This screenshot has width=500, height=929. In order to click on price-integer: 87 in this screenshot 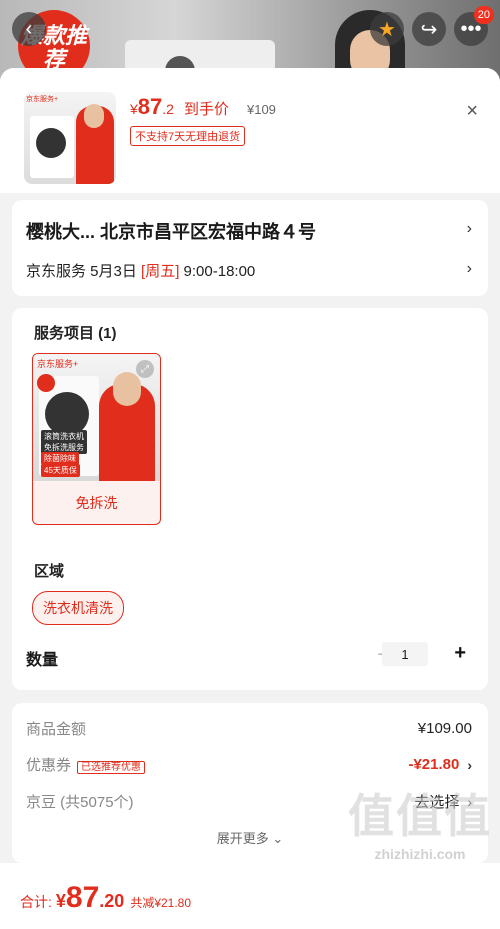, I will do `click(150, 106)`.